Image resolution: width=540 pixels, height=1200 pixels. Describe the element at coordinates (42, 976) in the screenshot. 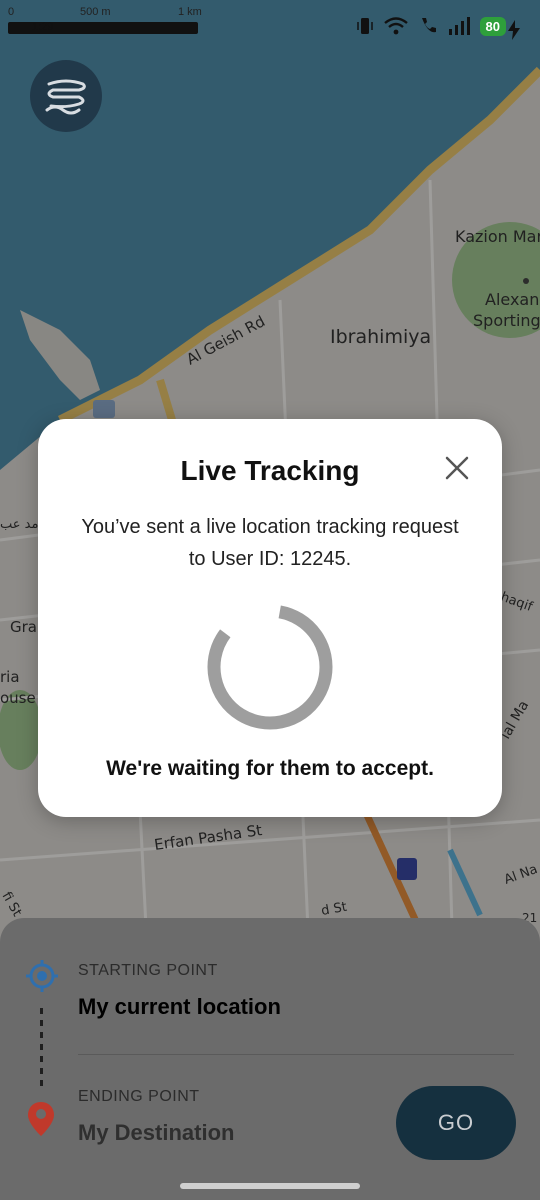

I see `crosshair-icon` at that location.